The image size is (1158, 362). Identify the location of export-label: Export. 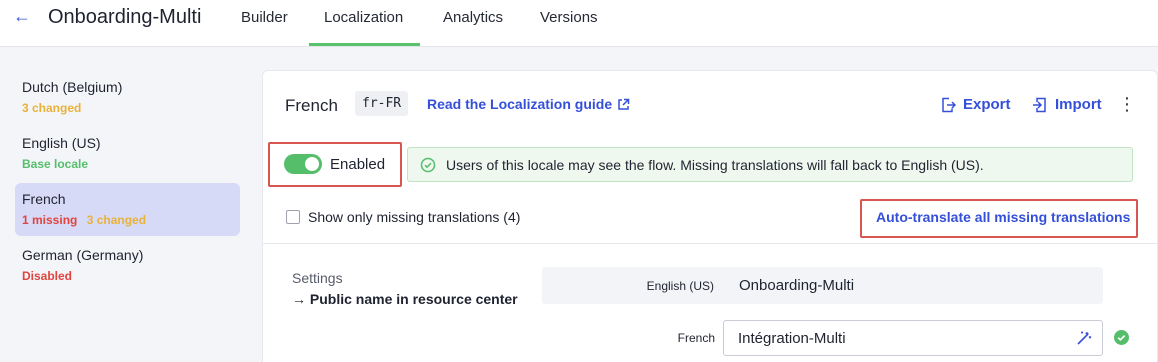
(987, 104).